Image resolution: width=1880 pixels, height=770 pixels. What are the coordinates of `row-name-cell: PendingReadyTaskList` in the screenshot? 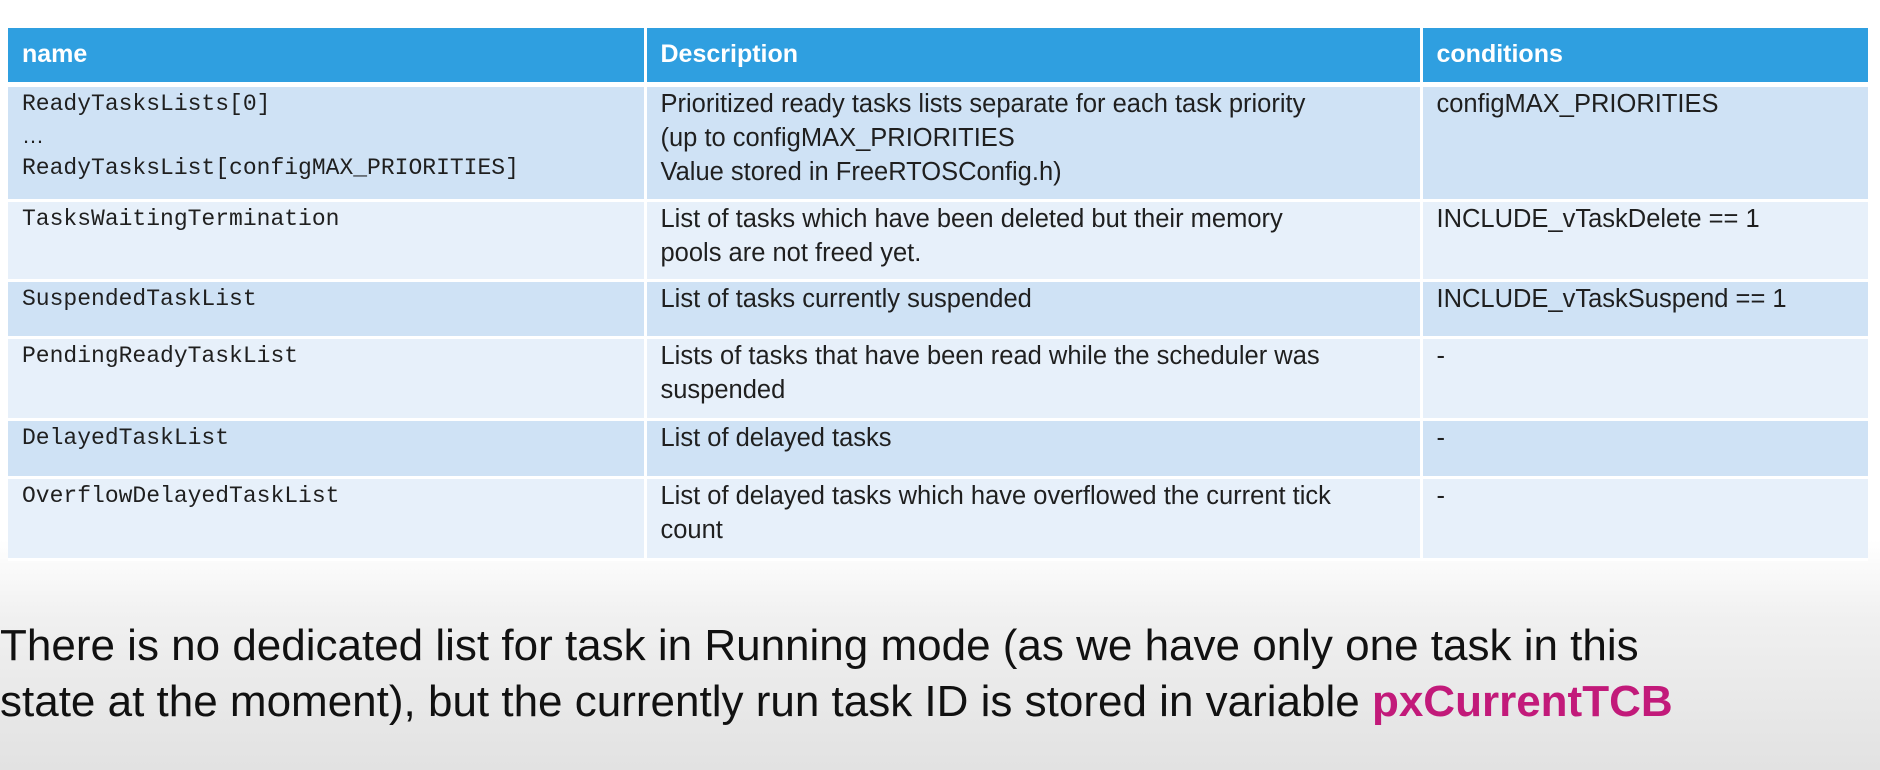 It's located at (327, 379).